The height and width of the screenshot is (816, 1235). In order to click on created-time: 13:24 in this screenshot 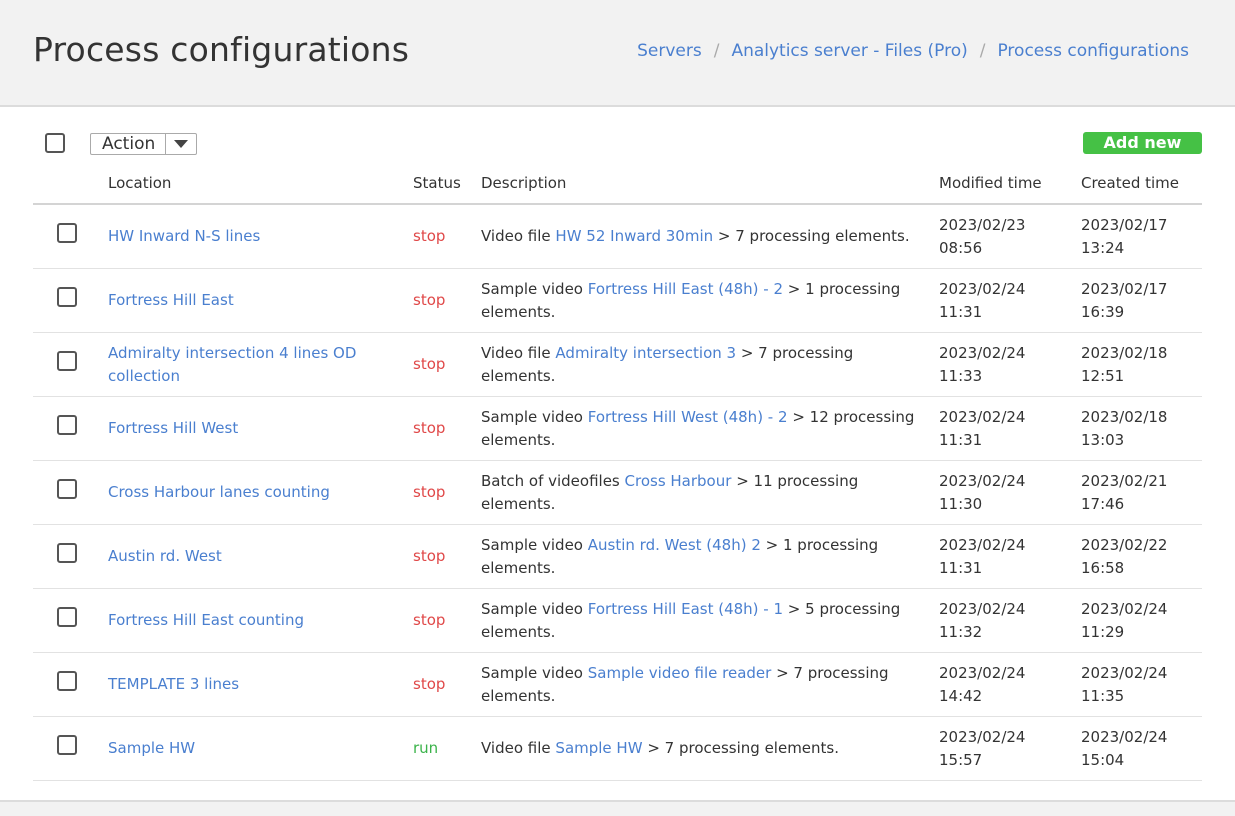, I will do `click(1103, 247)`.